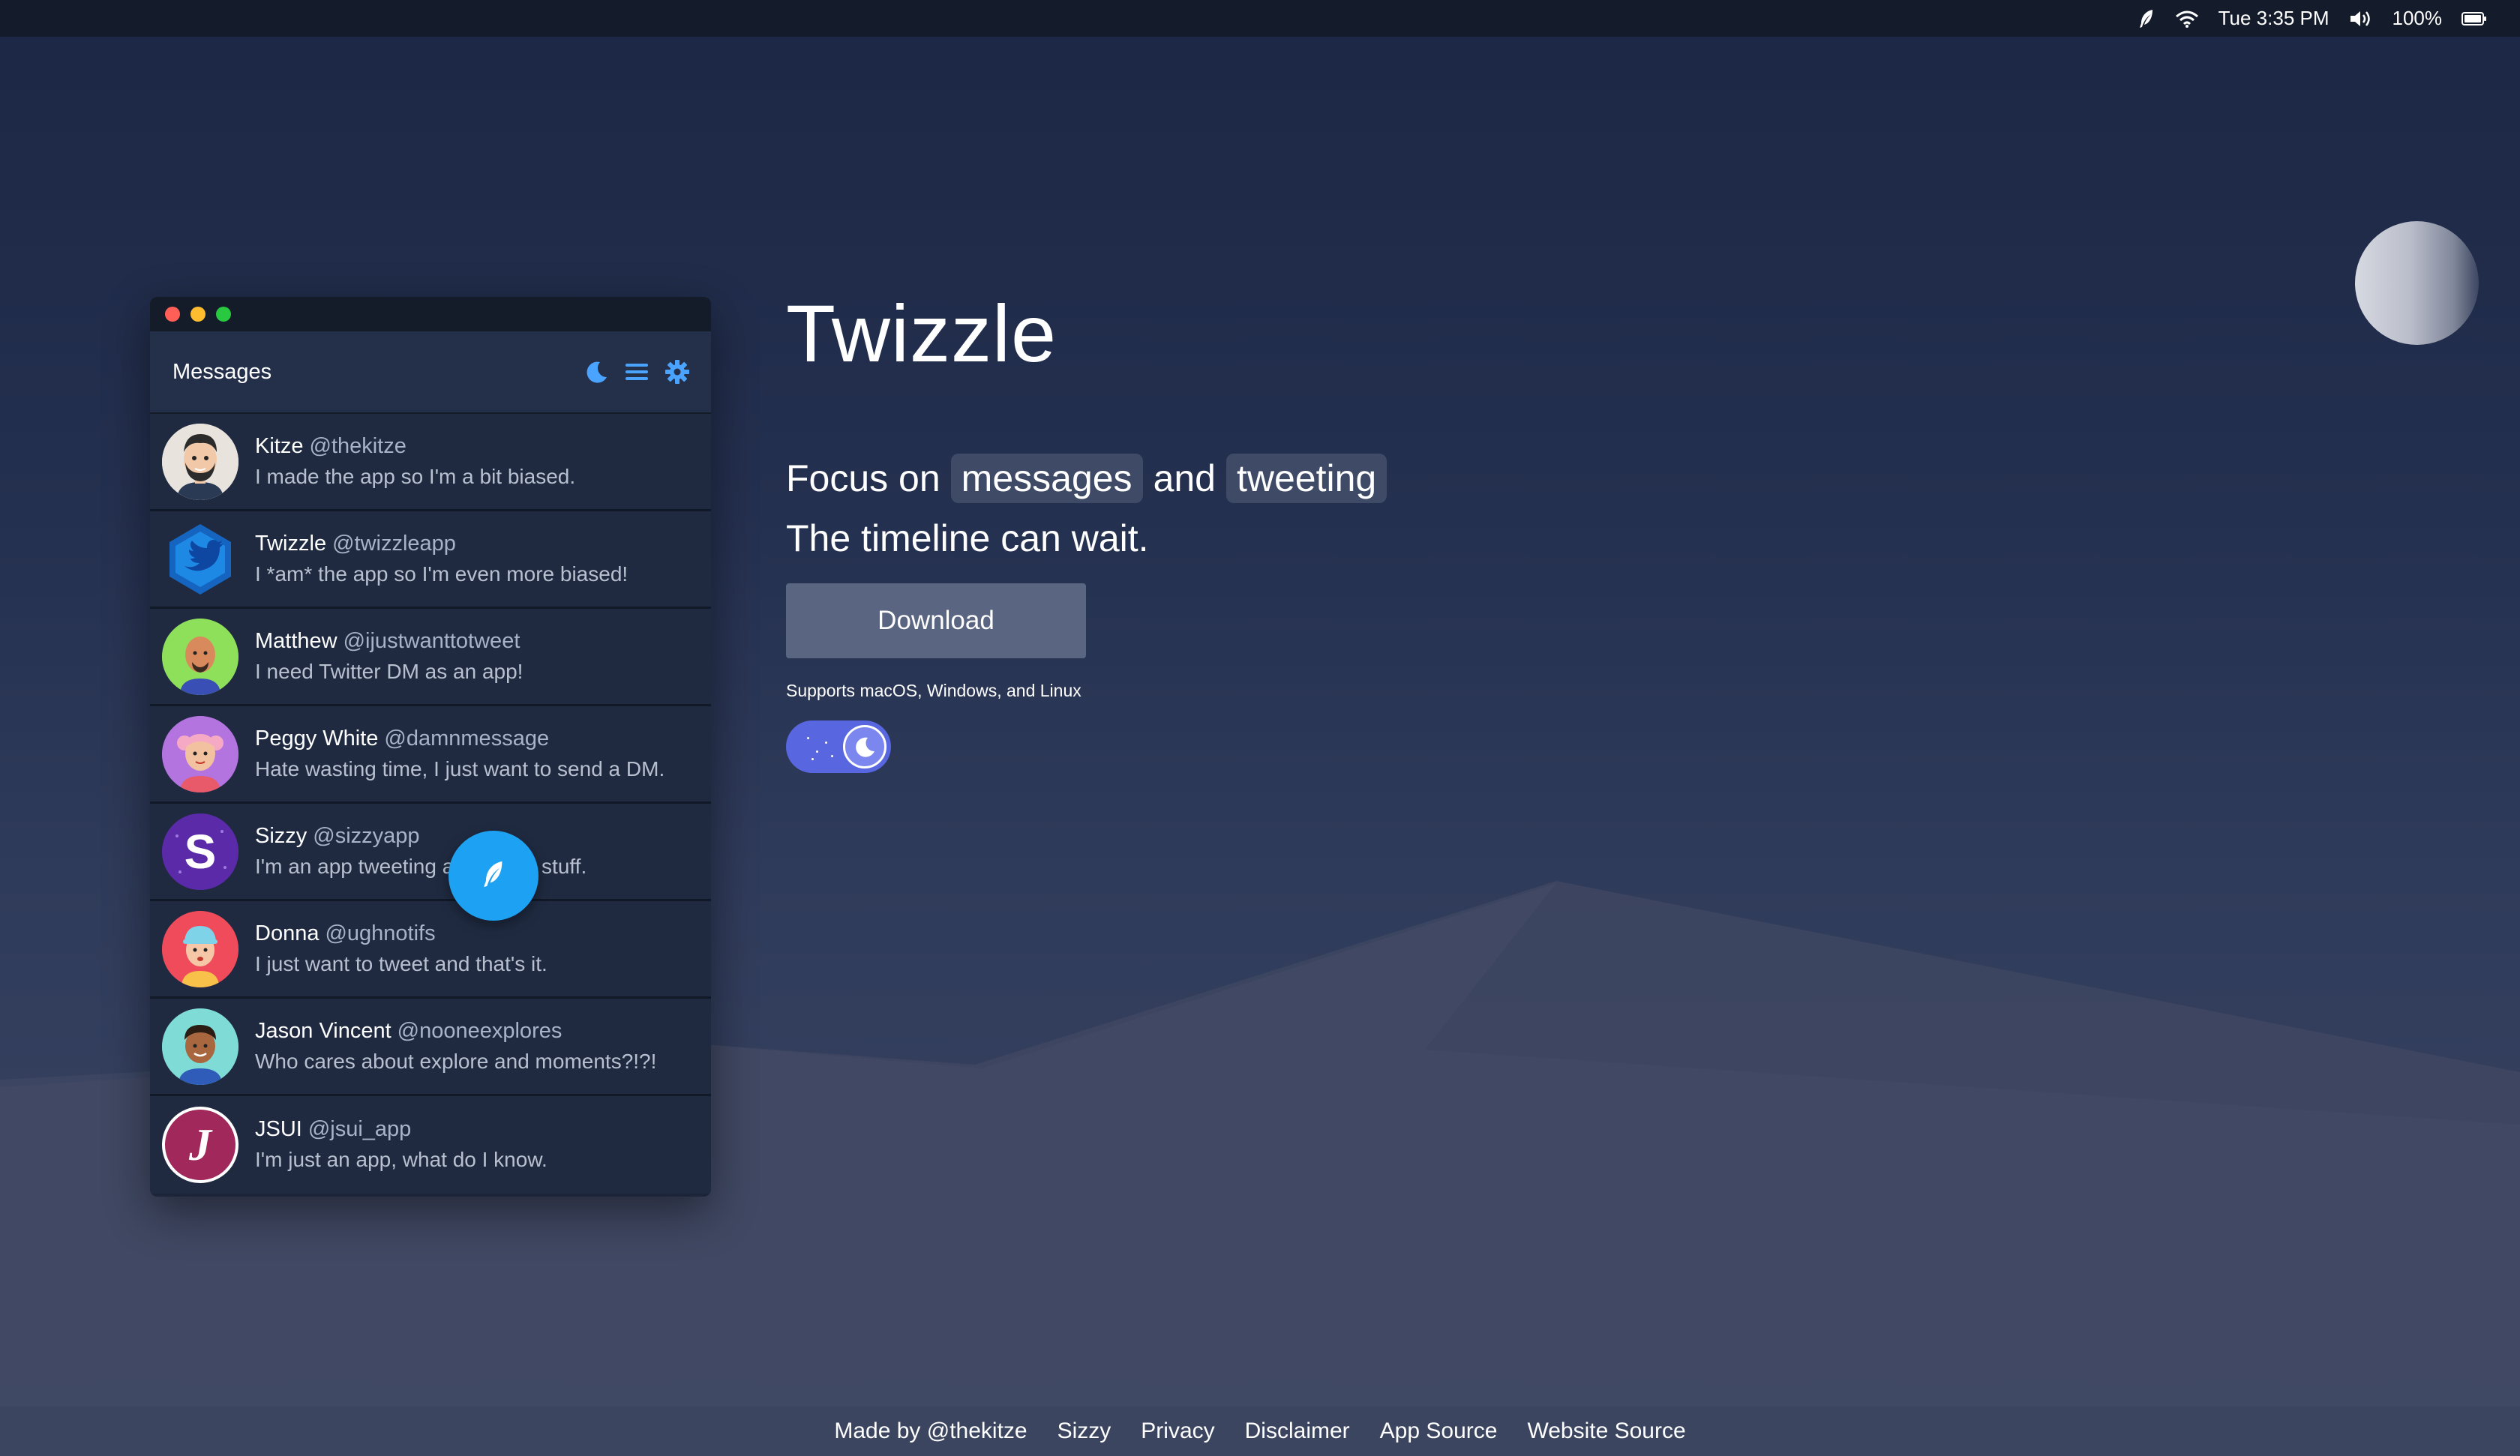 The image size is (2520, 1456). Describe the element at coordinates (394, 543) in the screenshot. I see `contact-handle: @twizzleapp` at that location.